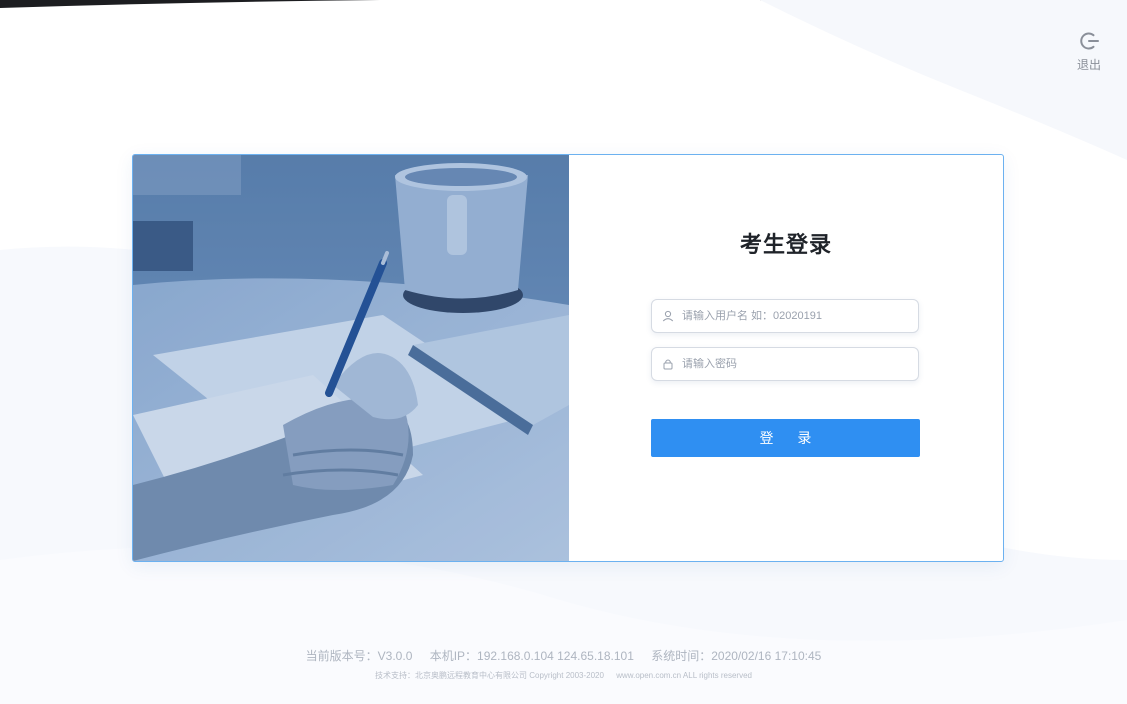  Describe the element at coordinates (668, 316) in the screenshot. I see `user-icon` at that location.